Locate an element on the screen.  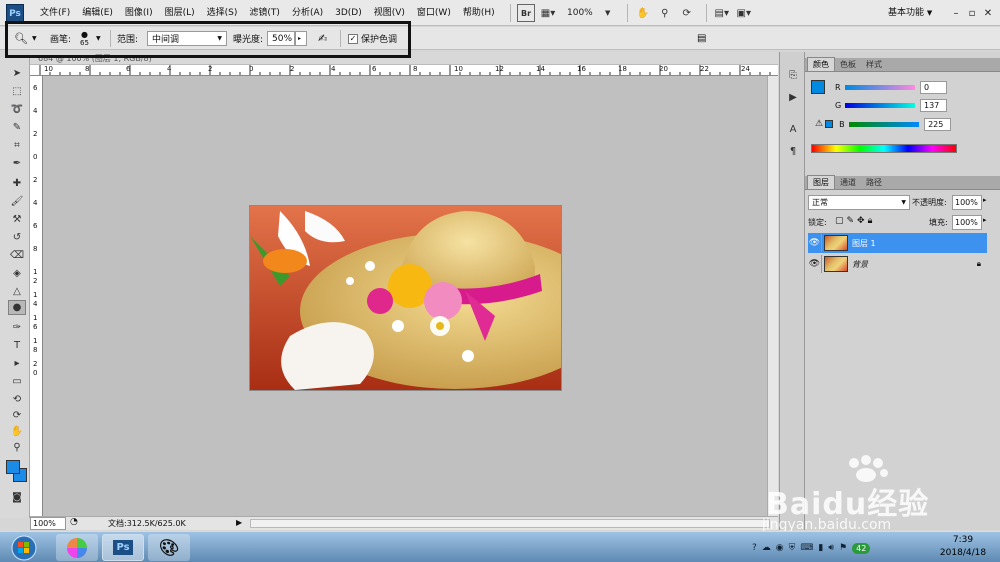
arrange-documents-icon: ▤▾ is located at coordinates (722, 13).